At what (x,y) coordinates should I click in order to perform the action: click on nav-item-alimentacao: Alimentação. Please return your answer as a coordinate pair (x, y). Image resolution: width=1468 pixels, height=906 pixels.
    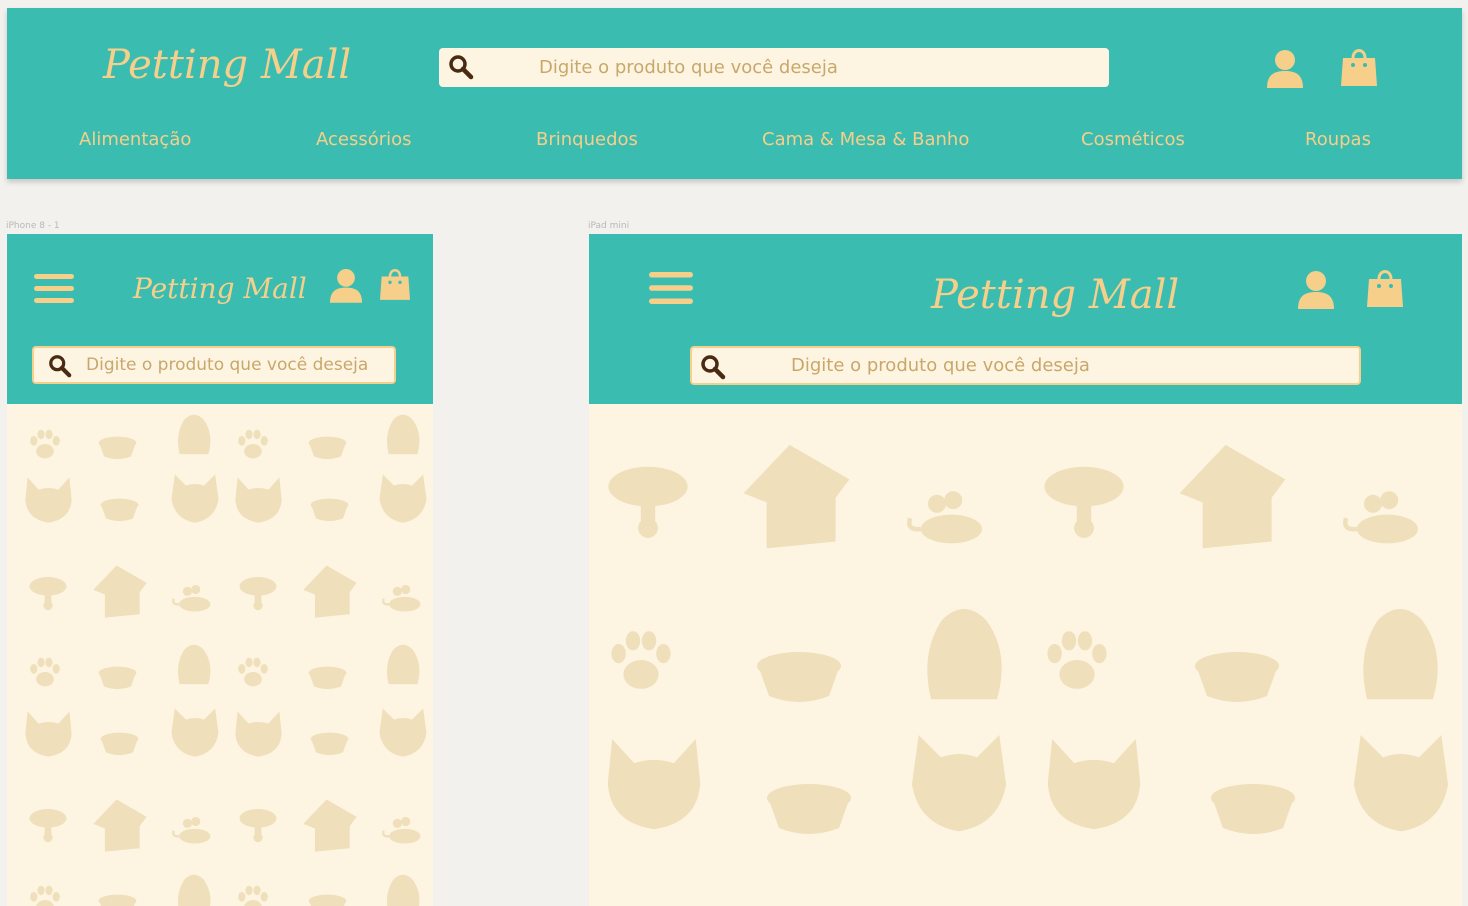
    Looking at the image, I should click on (135, 139).